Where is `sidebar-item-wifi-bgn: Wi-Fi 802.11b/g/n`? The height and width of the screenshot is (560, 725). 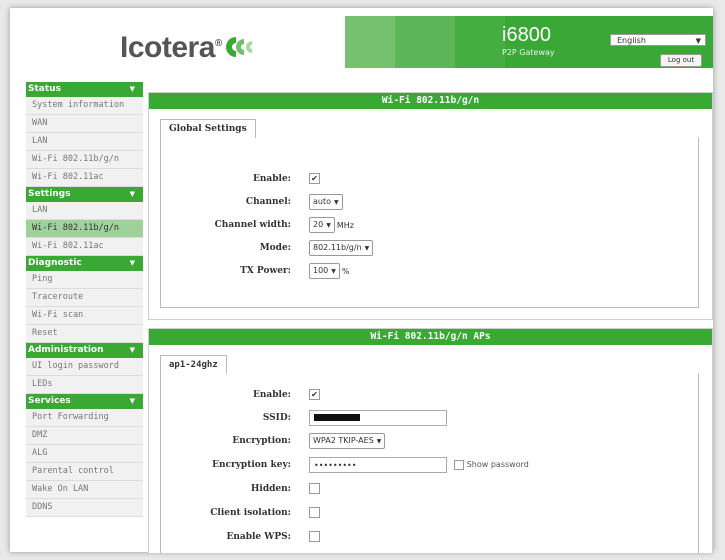 sidebar-item-wifi-bgn: Wi-Fi 802.11b/g/n is located at coordinates (84, 160).